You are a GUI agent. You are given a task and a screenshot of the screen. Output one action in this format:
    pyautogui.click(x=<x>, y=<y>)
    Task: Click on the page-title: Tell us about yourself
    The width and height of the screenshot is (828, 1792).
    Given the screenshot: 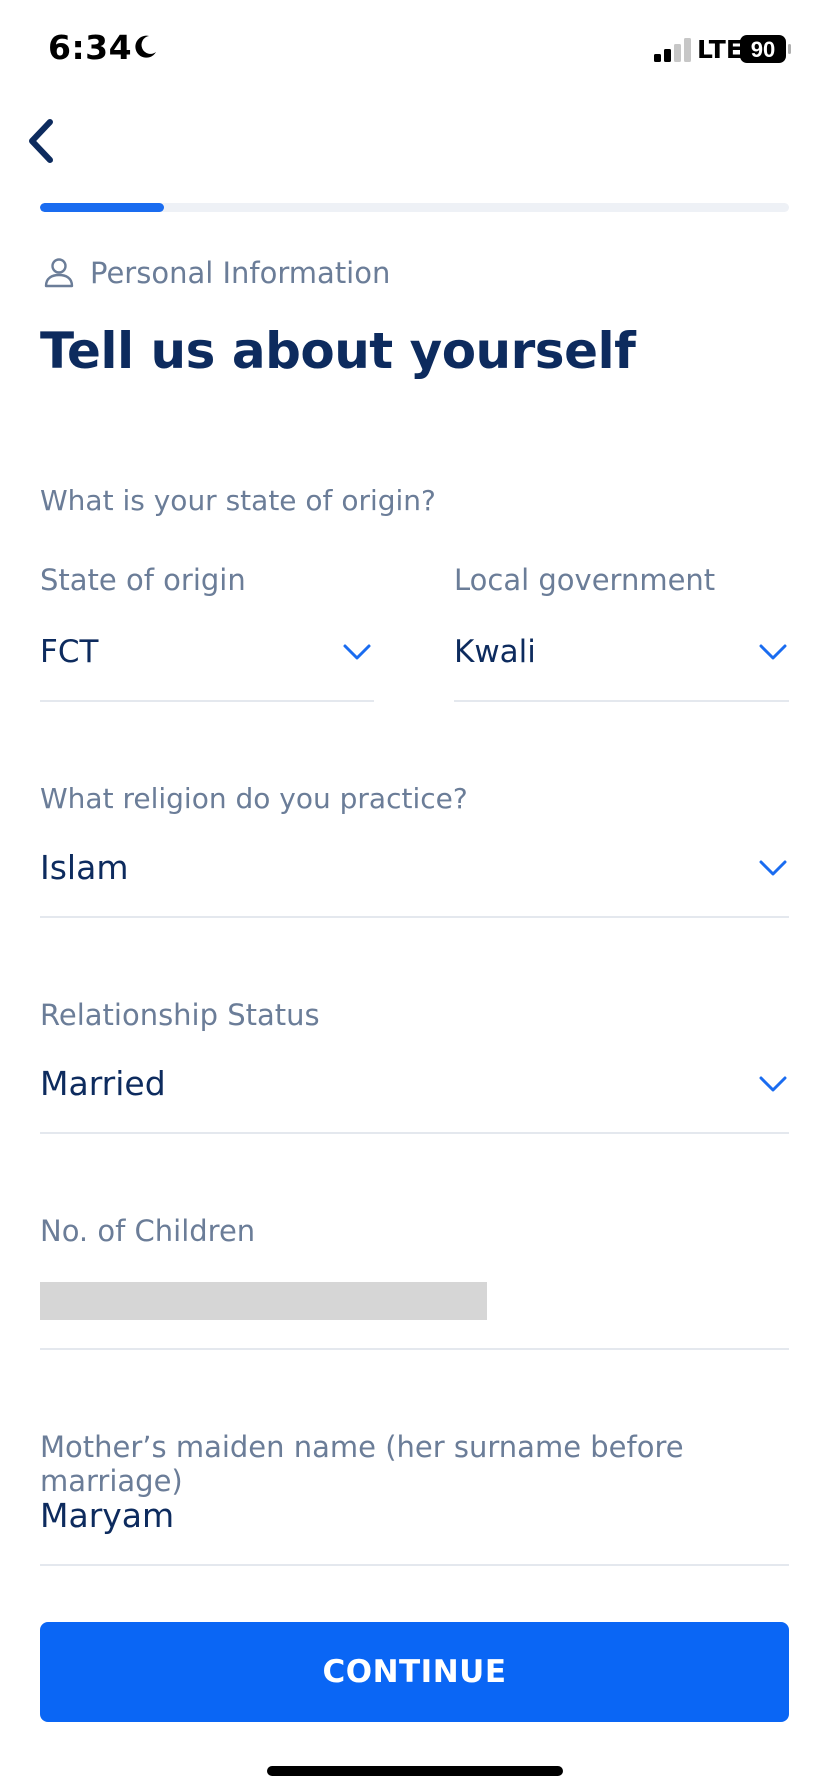 What is the action you would take?
    pyautogui.click(x=338, y=351)
    